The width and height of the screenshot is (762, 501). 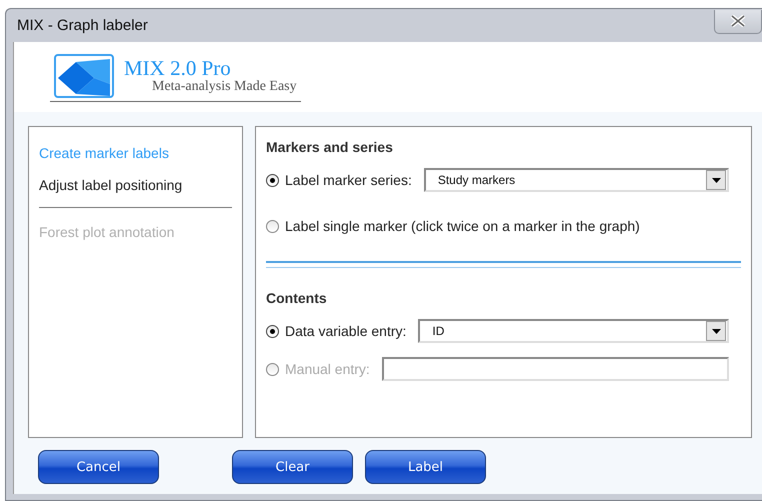 What do you see at coordinates (110, 185) in the screenshot?
I see `navigation-link: Adjust label positioning` at bounding box center [110, 185].